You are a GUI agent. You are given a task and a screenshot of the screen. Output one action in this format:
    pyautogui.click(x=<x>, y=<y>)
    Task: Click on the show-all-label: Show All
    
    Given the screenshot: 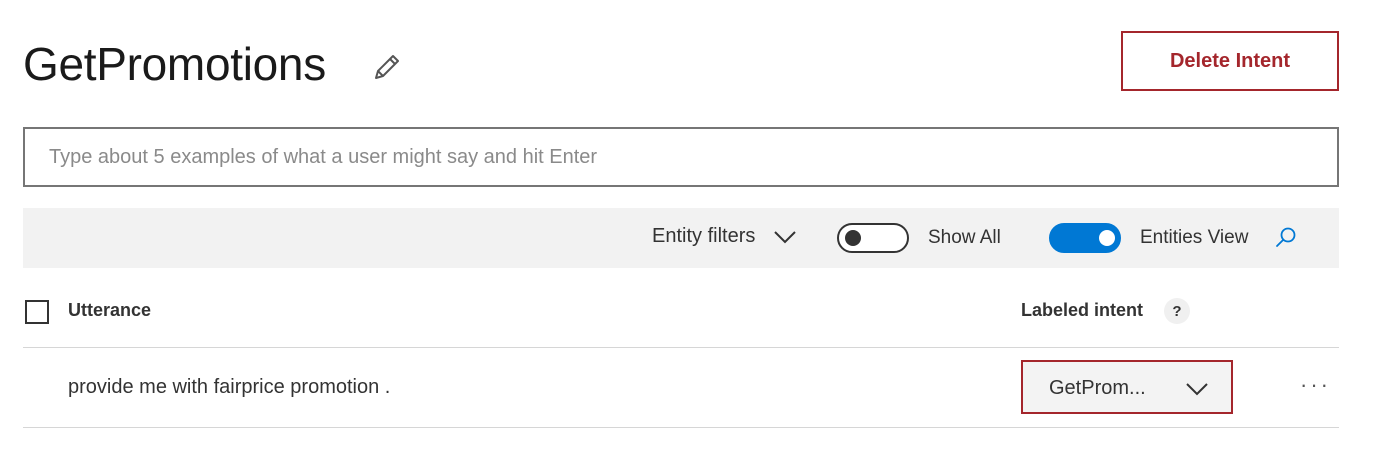 What is the action you would take?
    pyautogui.click(x=964, y=237)
    